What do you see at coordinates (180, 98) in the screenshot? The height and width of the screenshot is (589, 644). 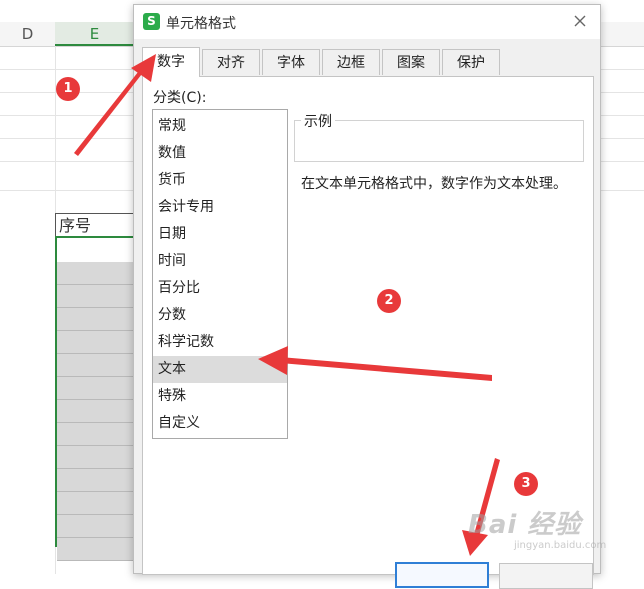 I see `category-label: 分类(C):` at bounding box center [180, 98].